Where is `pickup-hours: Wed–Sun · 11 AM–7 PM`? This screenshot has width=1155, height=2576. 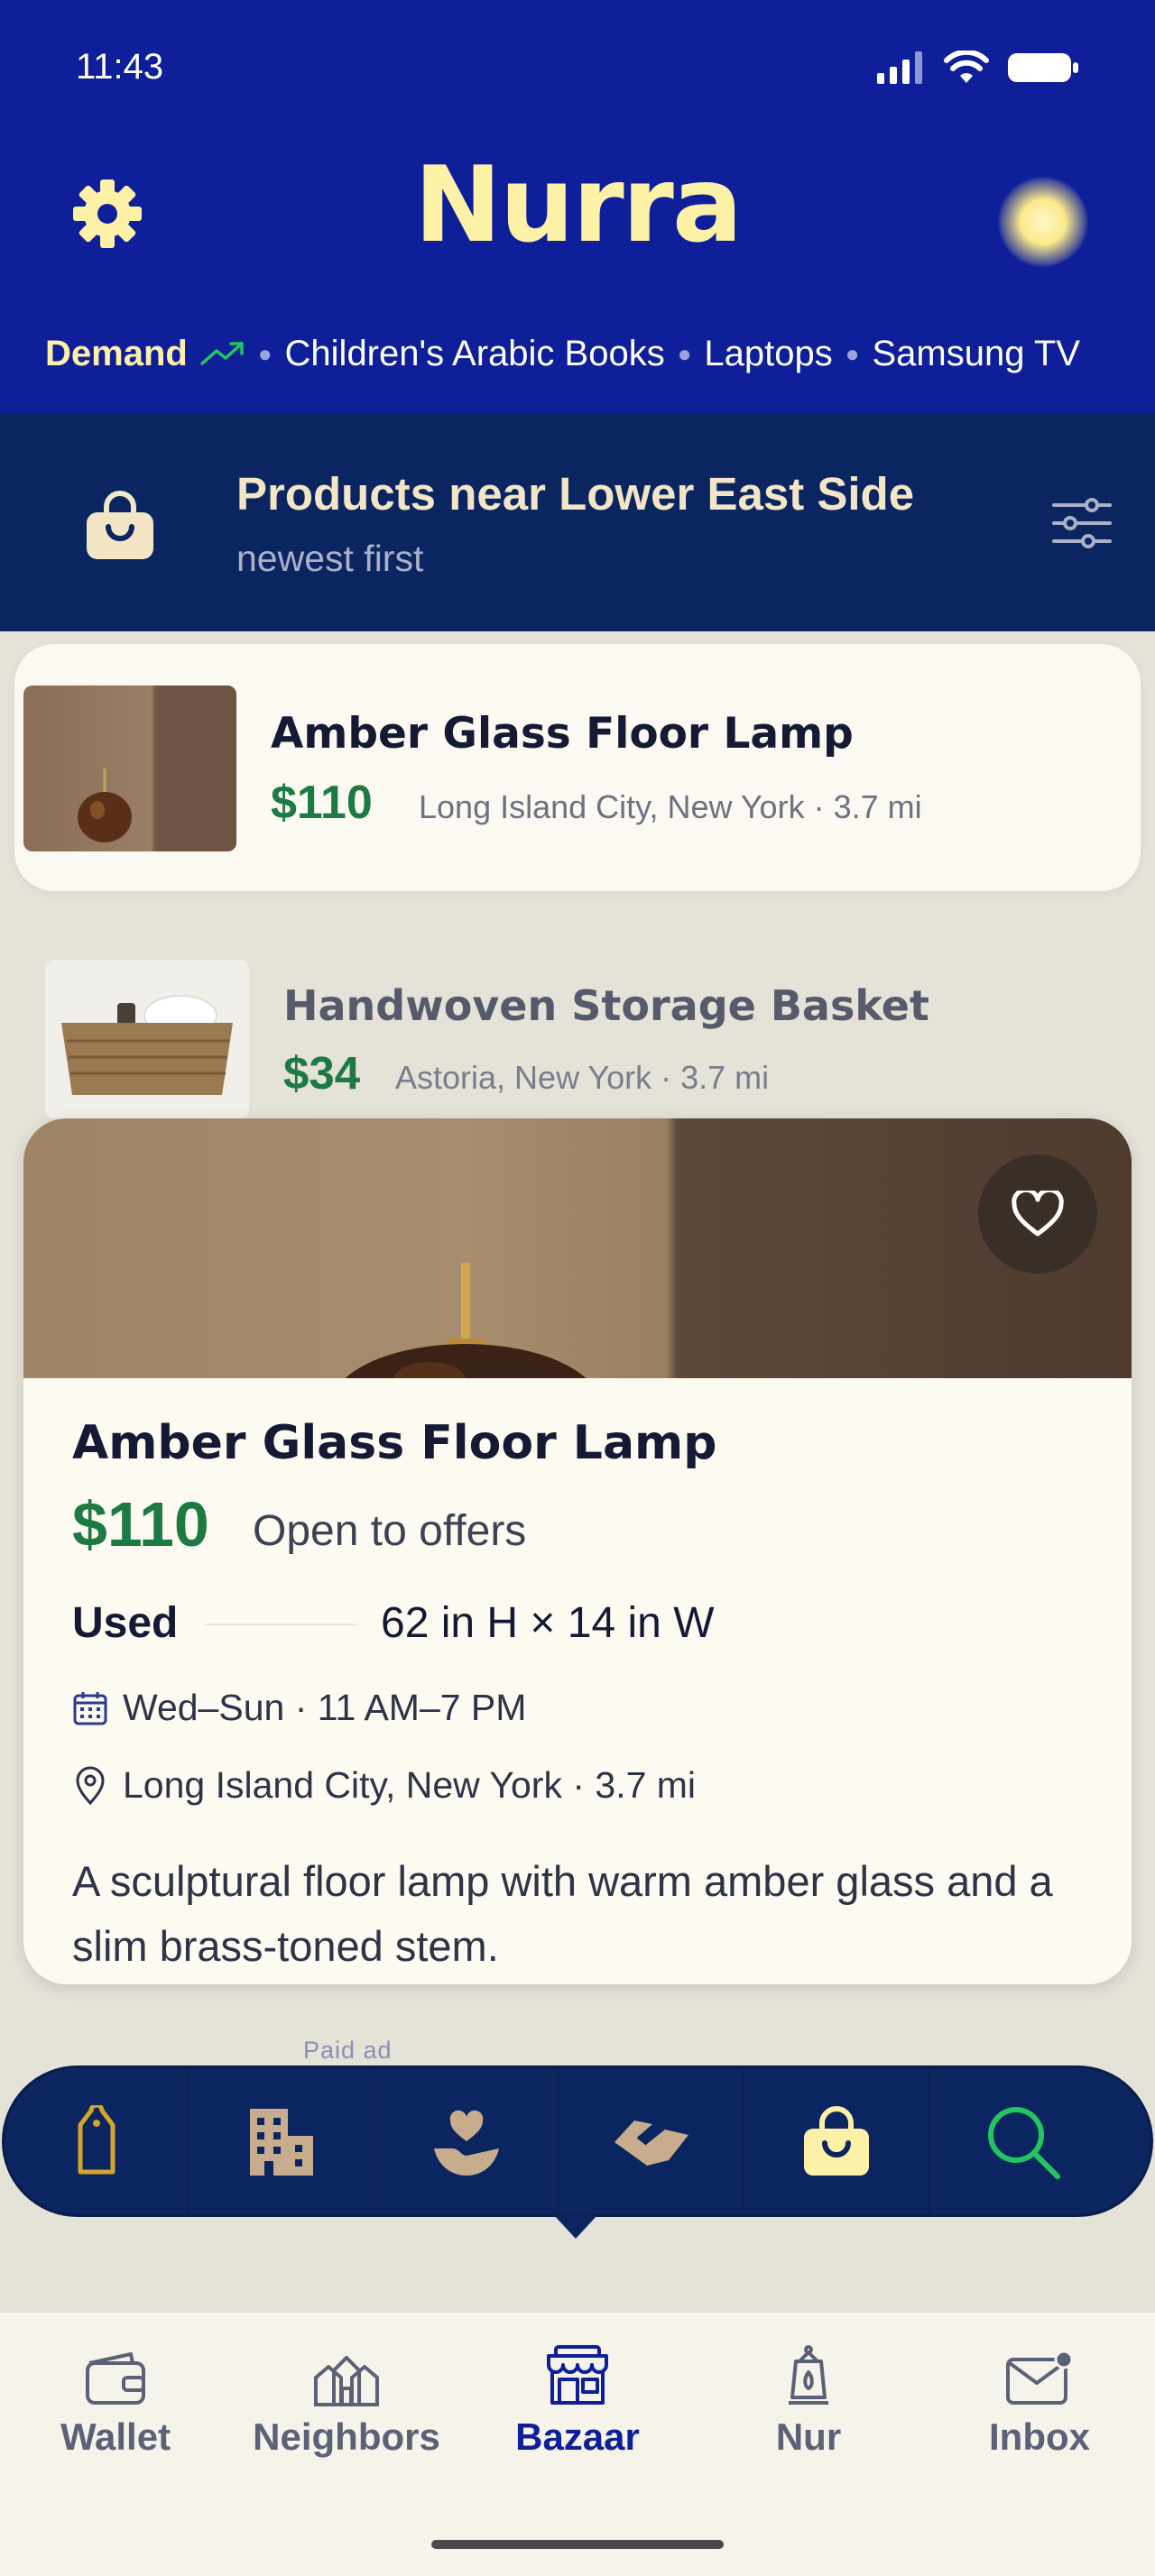
pickup-hours: Wed–Sun · 11 AM–7 PM is located at coordinates (299, 1708).